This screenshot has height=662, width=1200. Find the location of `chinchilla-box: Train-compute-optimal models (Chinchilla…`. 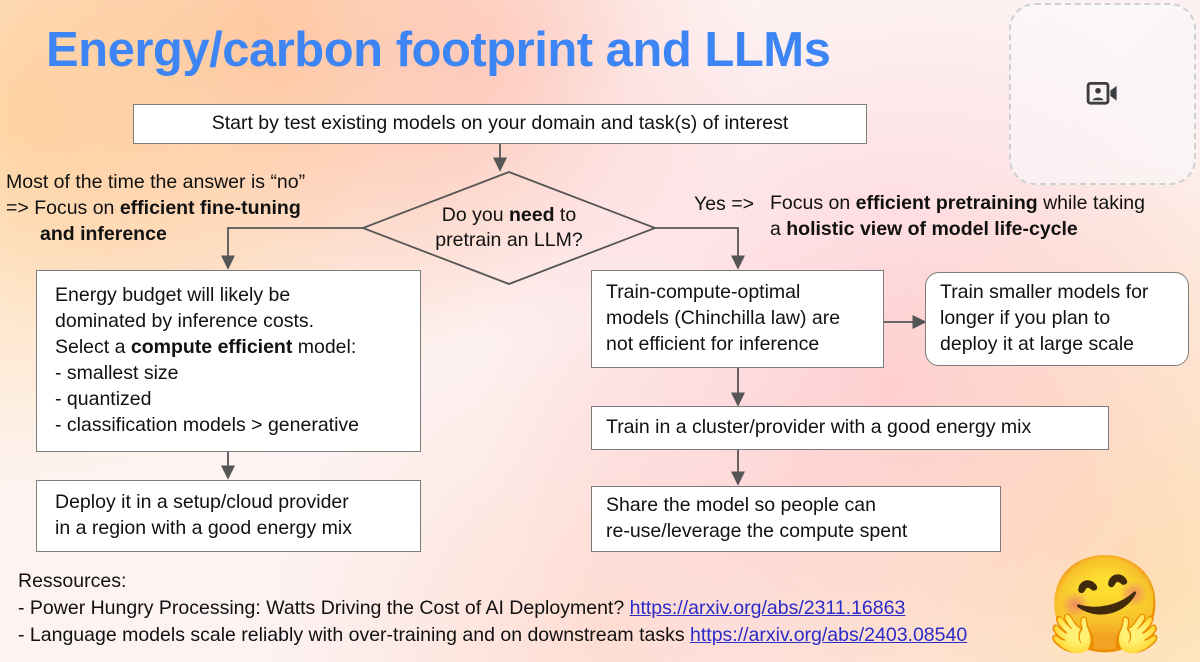

chinchilla-box: Train-compute-optimal models (Chinchilla… is located at coordinates (737, 319).